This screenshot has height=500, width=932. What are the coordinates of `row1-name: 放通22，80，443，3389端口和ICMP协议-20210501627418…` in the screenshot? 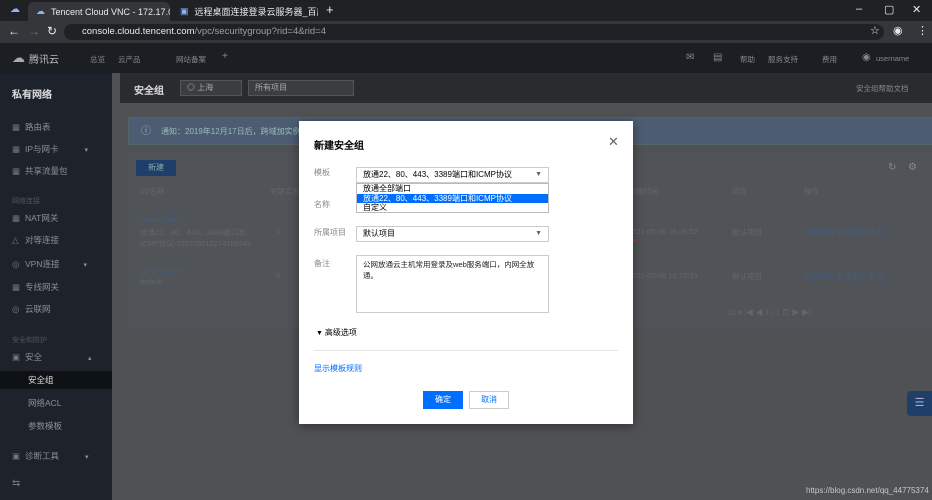 It's located at (196, 238).